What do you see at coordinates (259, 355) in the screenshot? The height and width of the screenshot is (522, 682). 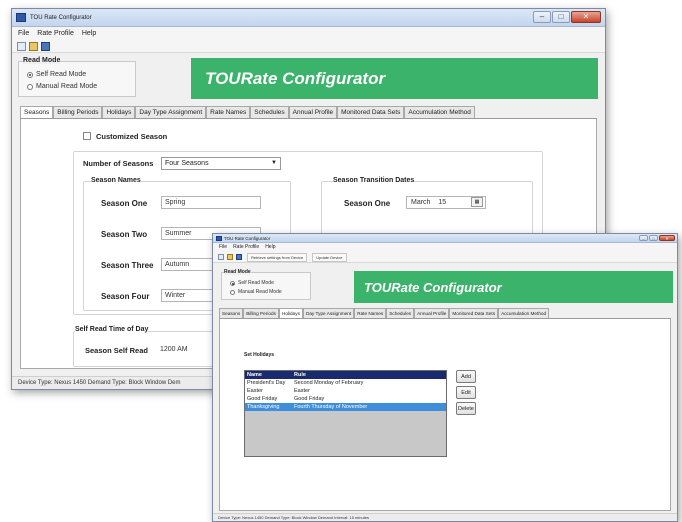 I see `set-holidays-label: Set Holidays` at bounding box center [259, 355].